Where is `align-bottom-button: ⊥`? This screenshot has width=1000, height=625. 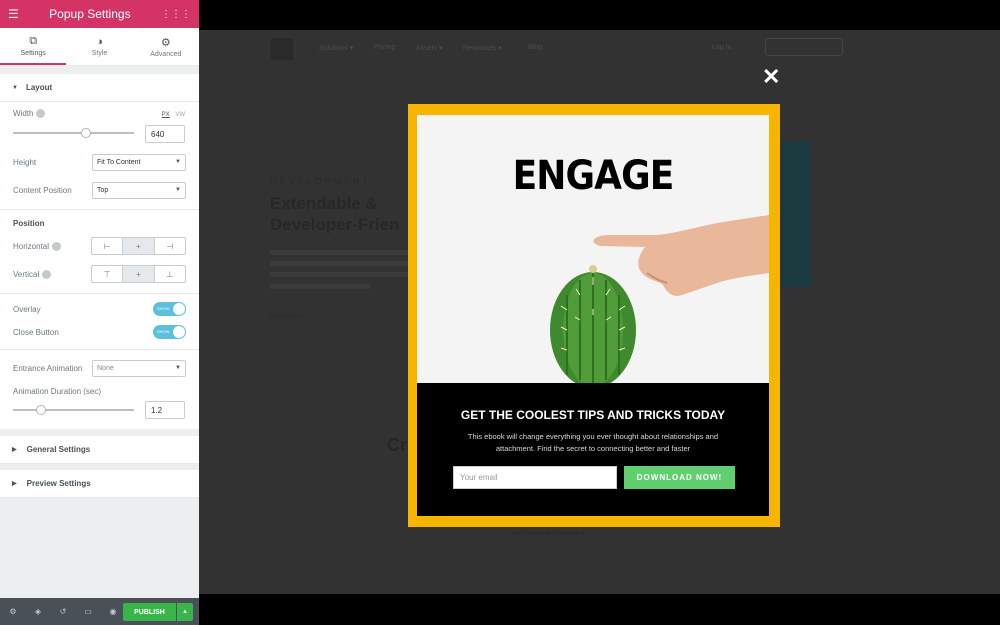
align-bottom-button: ⊥ is located at coordinates (170, 274).